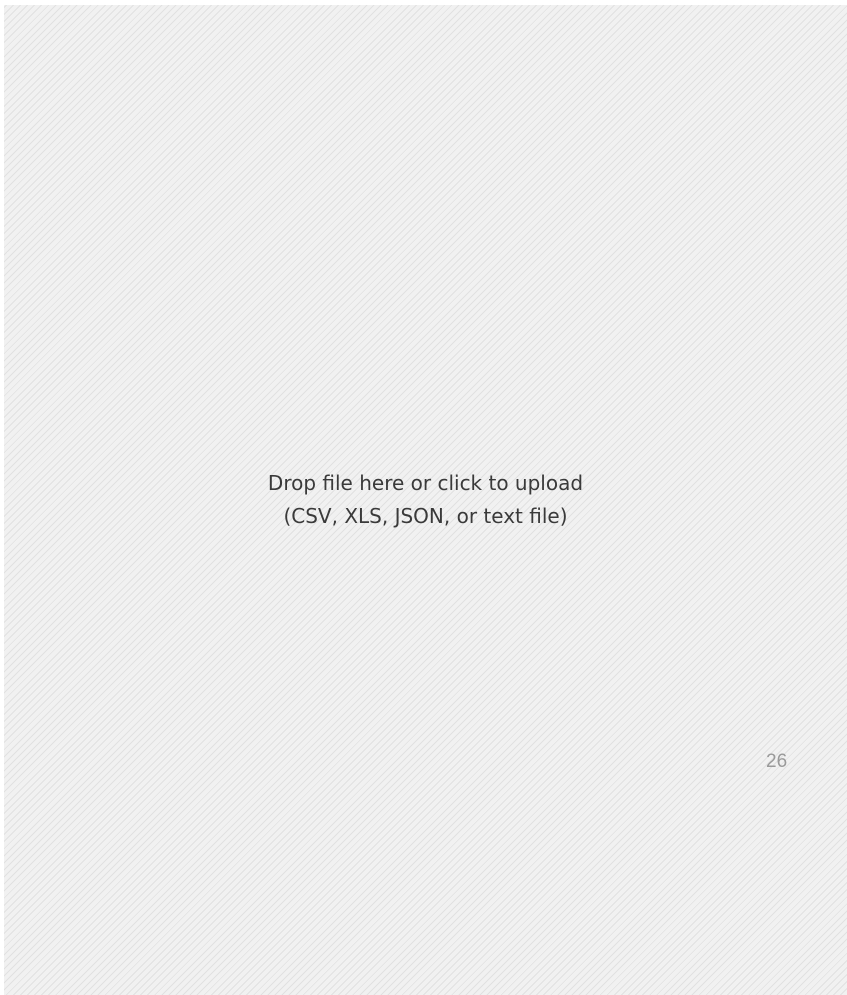  I want to click on dropzone-file-types: (CSV, XLS, JSON, or text file), so click(425, 516).